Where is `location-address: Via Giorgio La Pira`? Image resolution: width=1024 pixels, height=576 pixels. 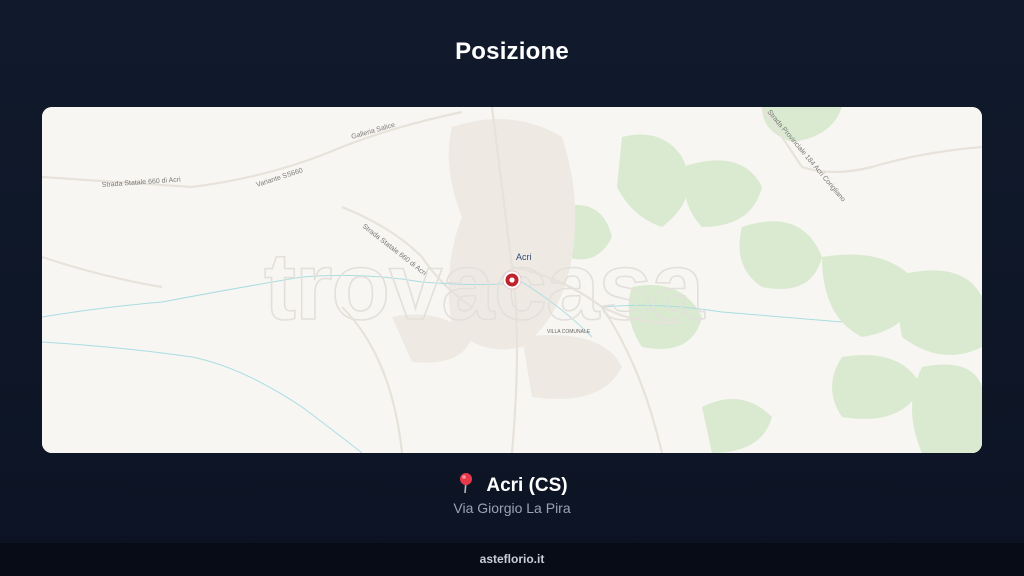 location-address: Via Giorgio La Pira is located at coordinates (512, 508).